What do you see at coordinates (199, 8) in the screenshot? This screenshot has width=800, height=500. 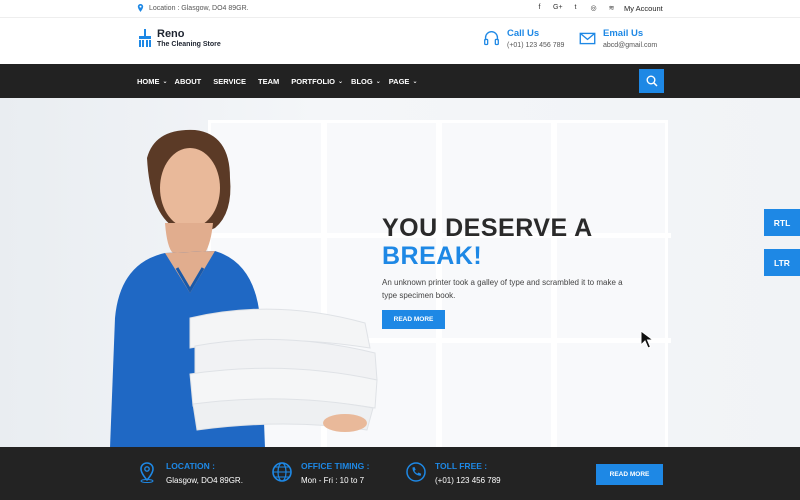 I see `top-location-text: Location : Glasgow, DO4 89GR.` at bounding box center [199, 8].